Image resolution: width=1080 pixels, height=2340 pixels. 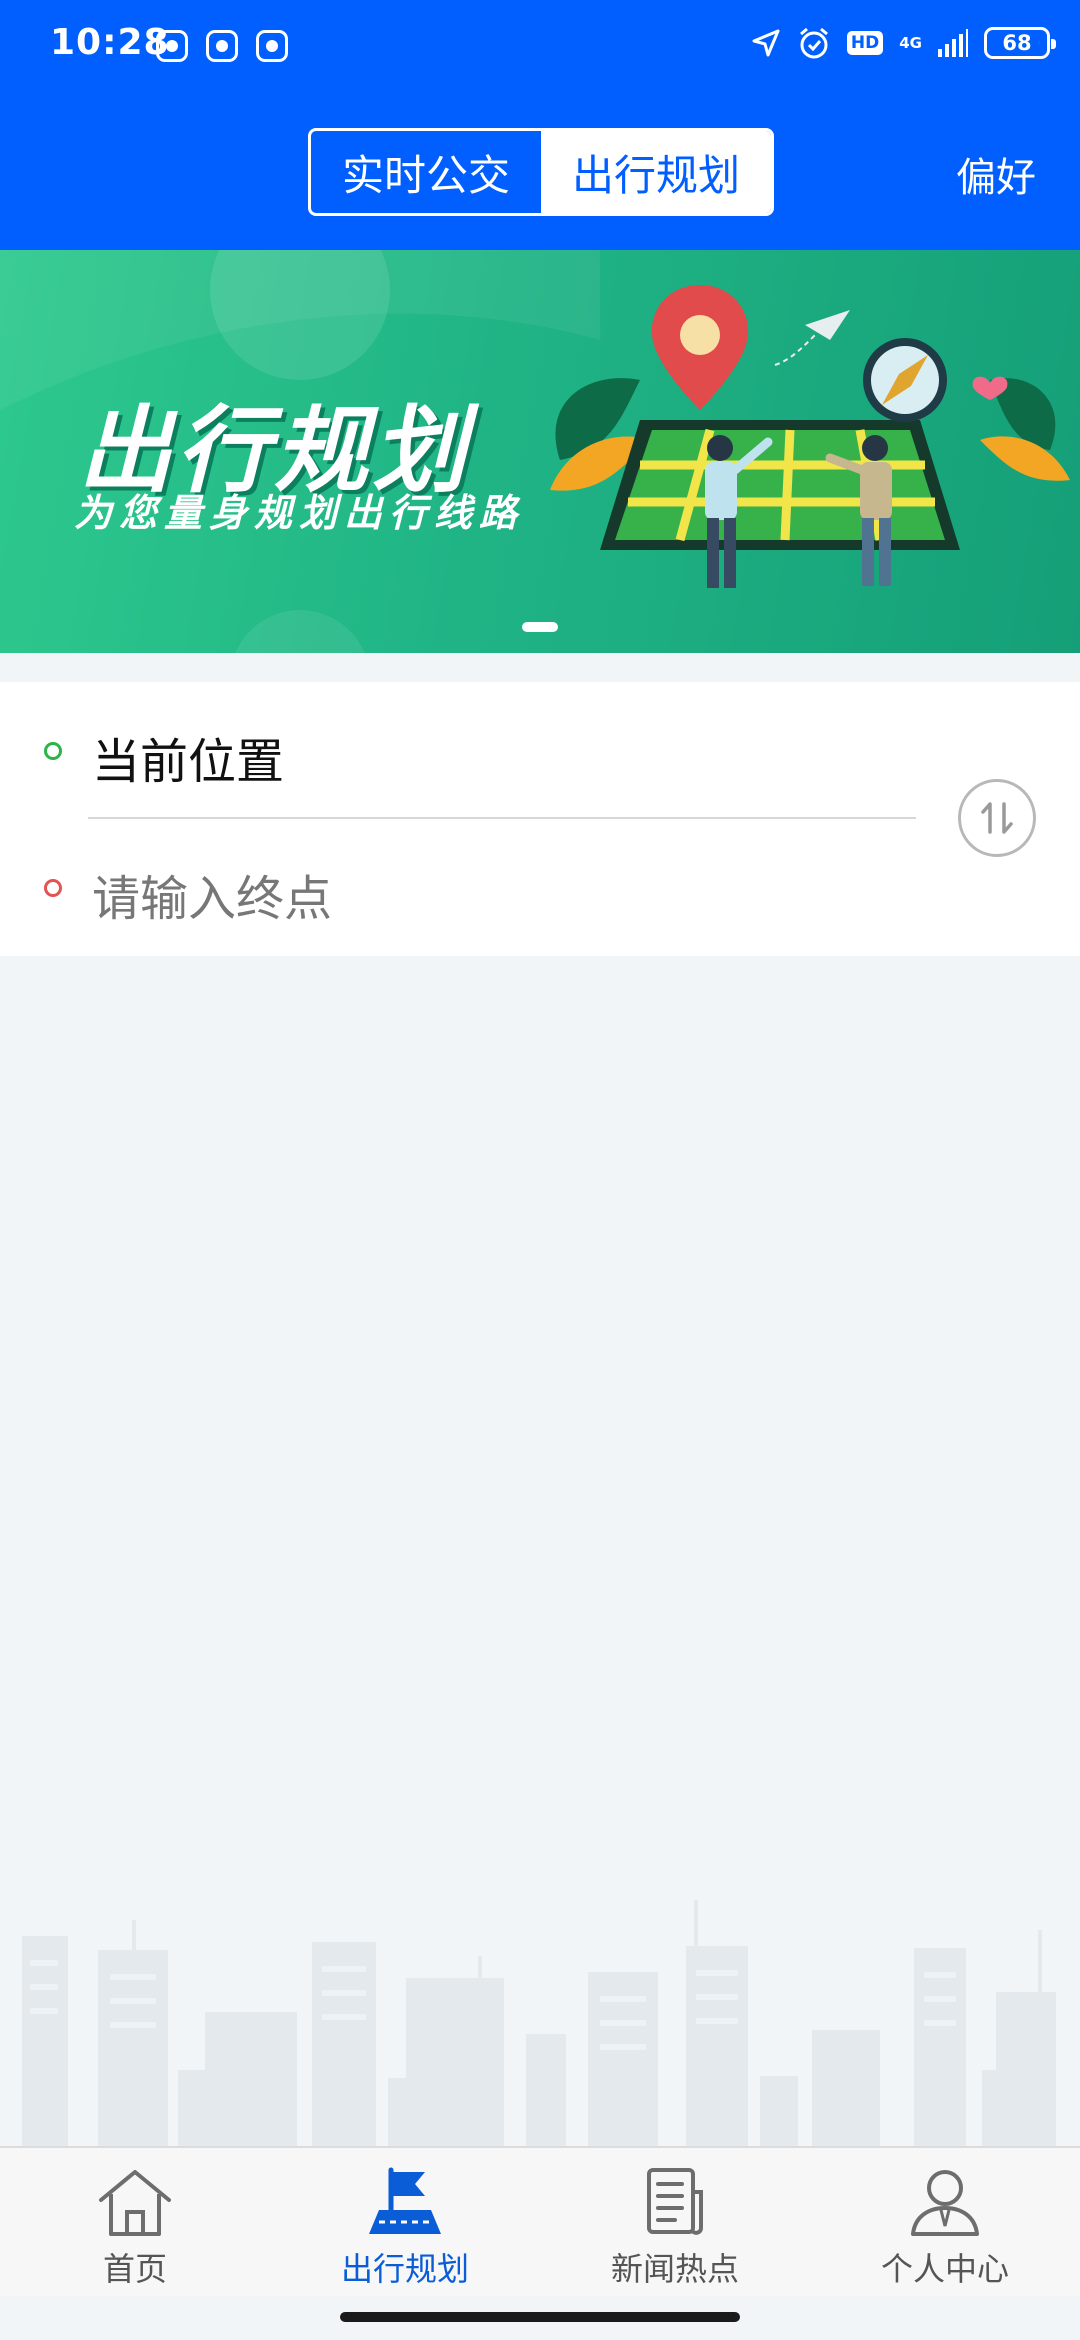 What do you see at coordinates (405, 2200) in the screenshot?
I see `flag-icon` at bounding box center [405, 2200].